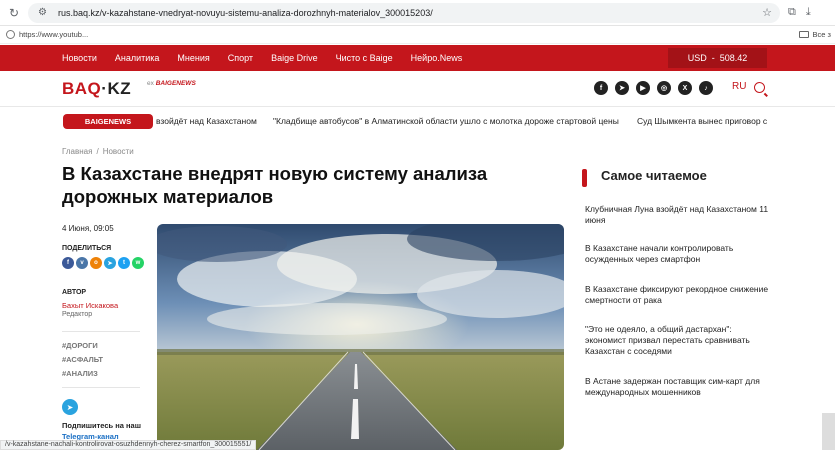 Image resolution: width=835 pixels, height=450 pixels. I want to click on tag-link: #АНАЛИЗ, so click(80, 373).